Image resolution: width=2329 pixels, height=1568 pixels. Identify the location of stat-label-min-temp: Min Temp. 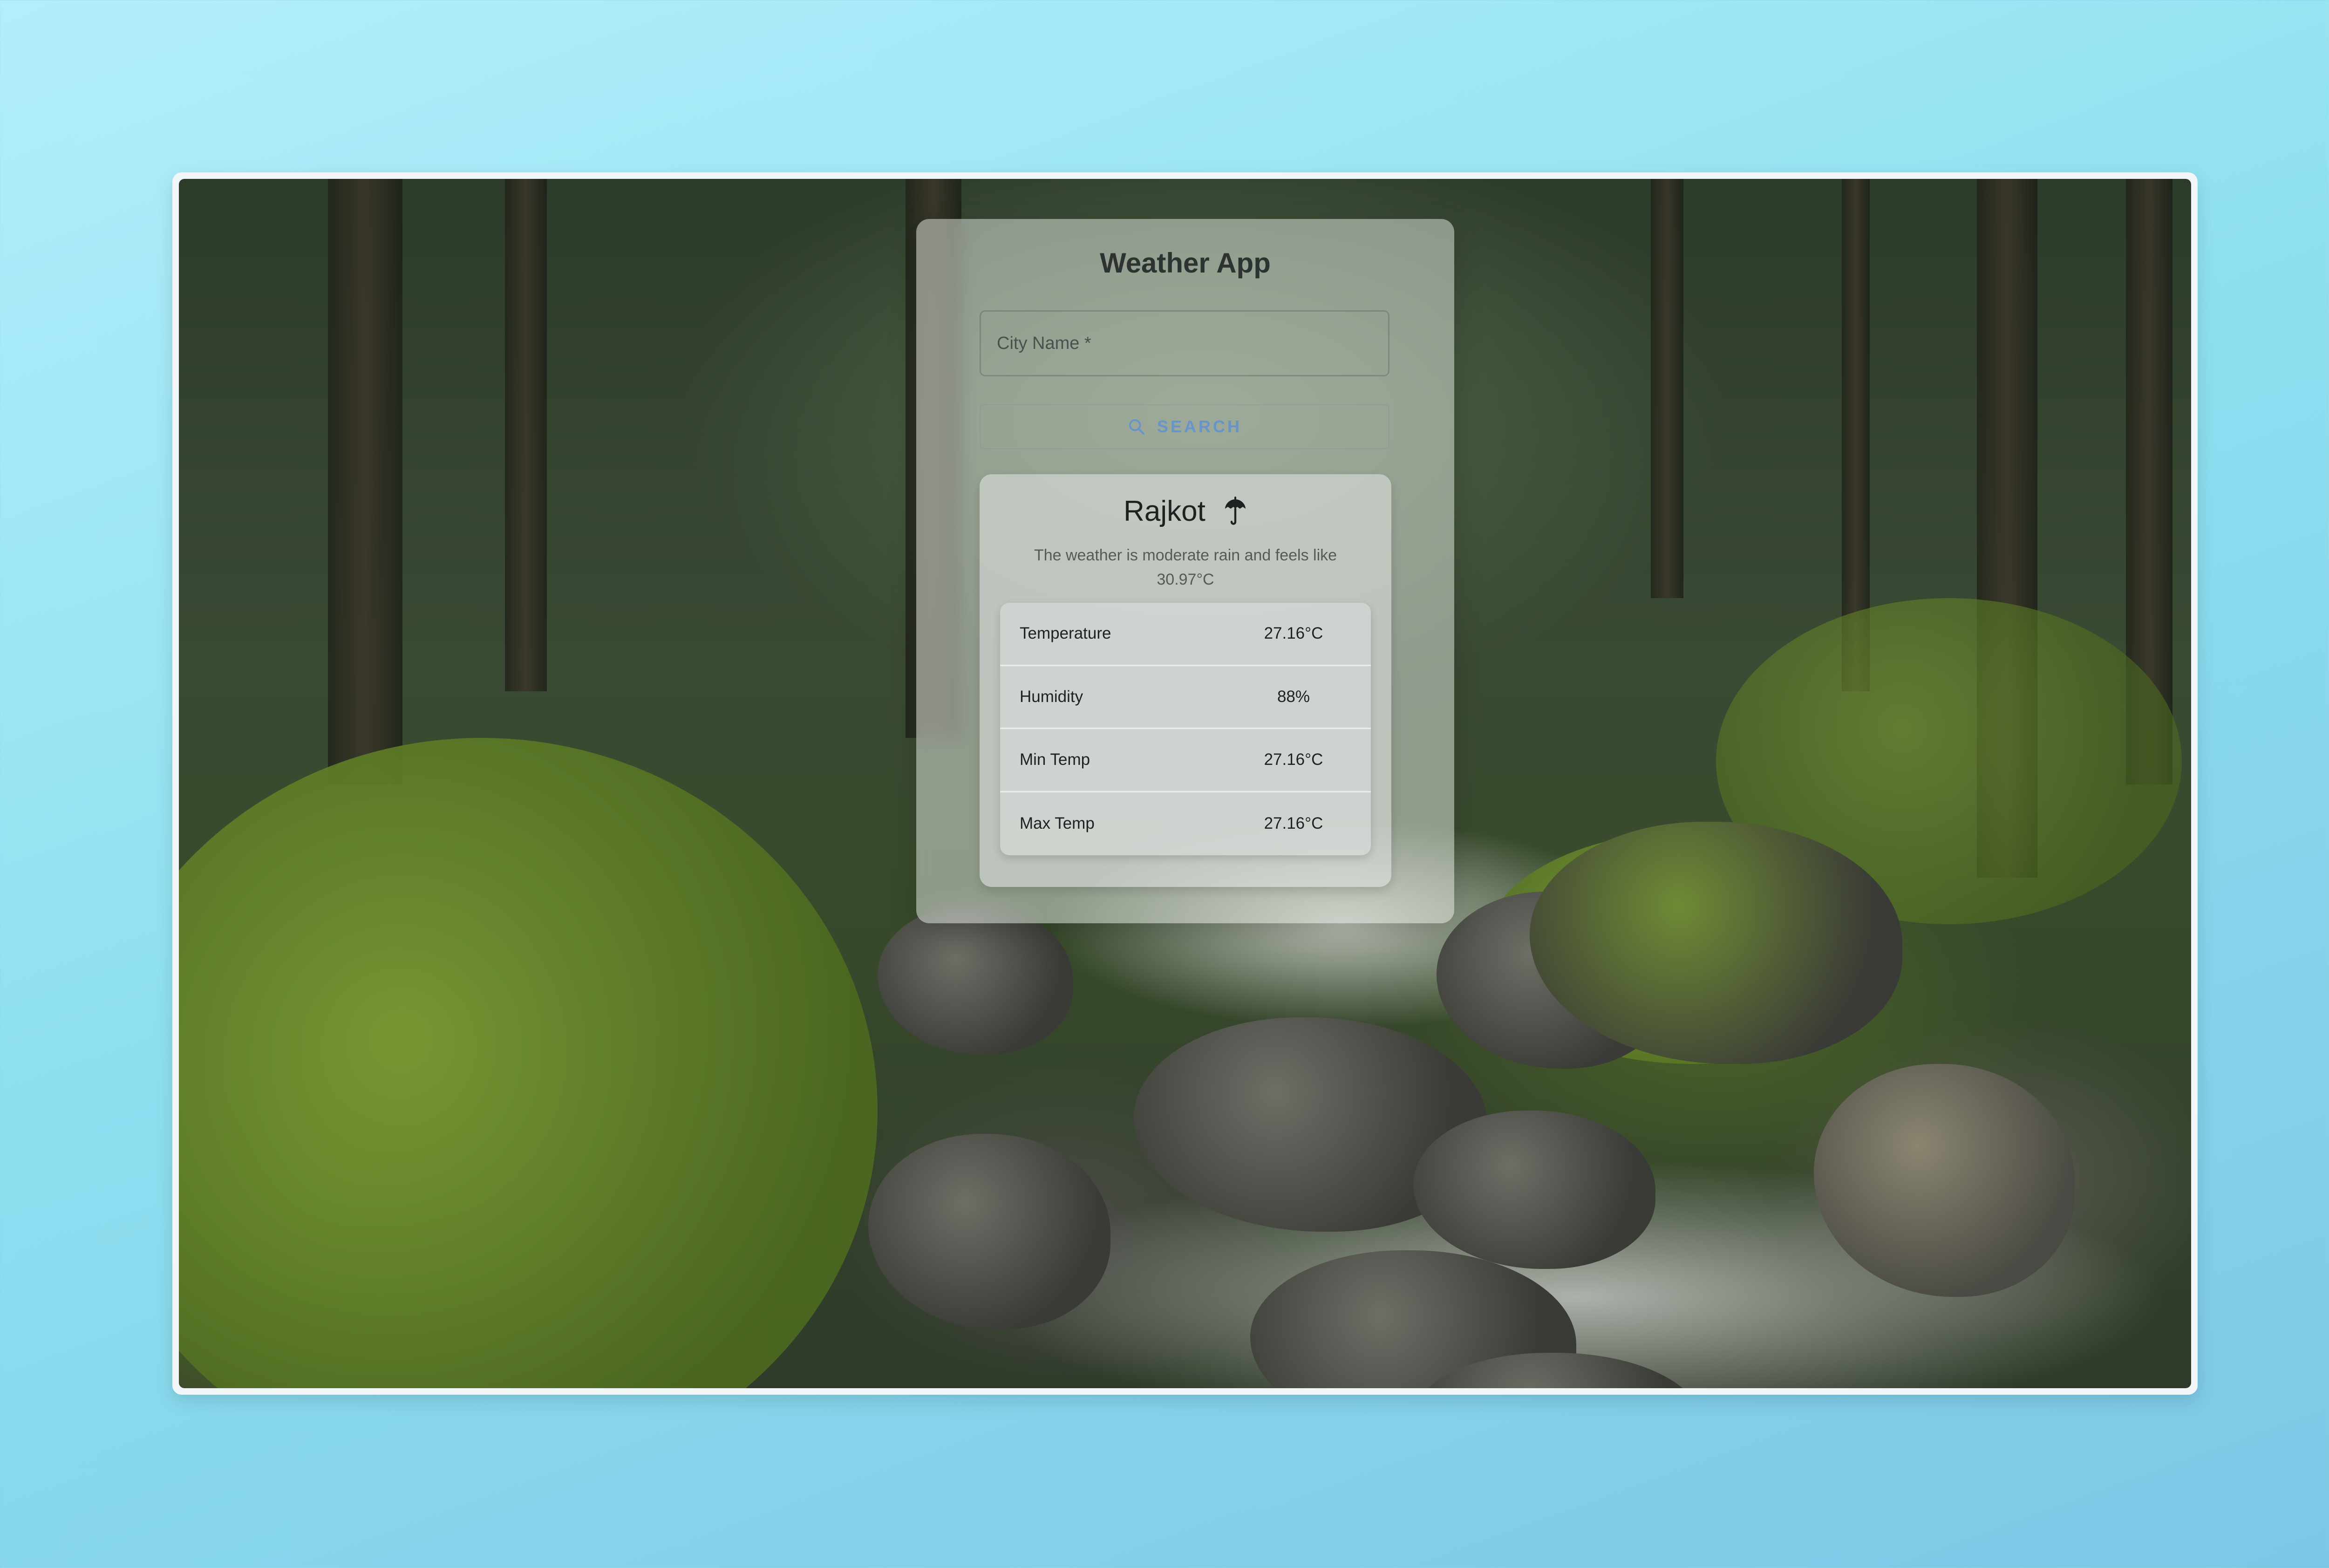
(1055, 759).